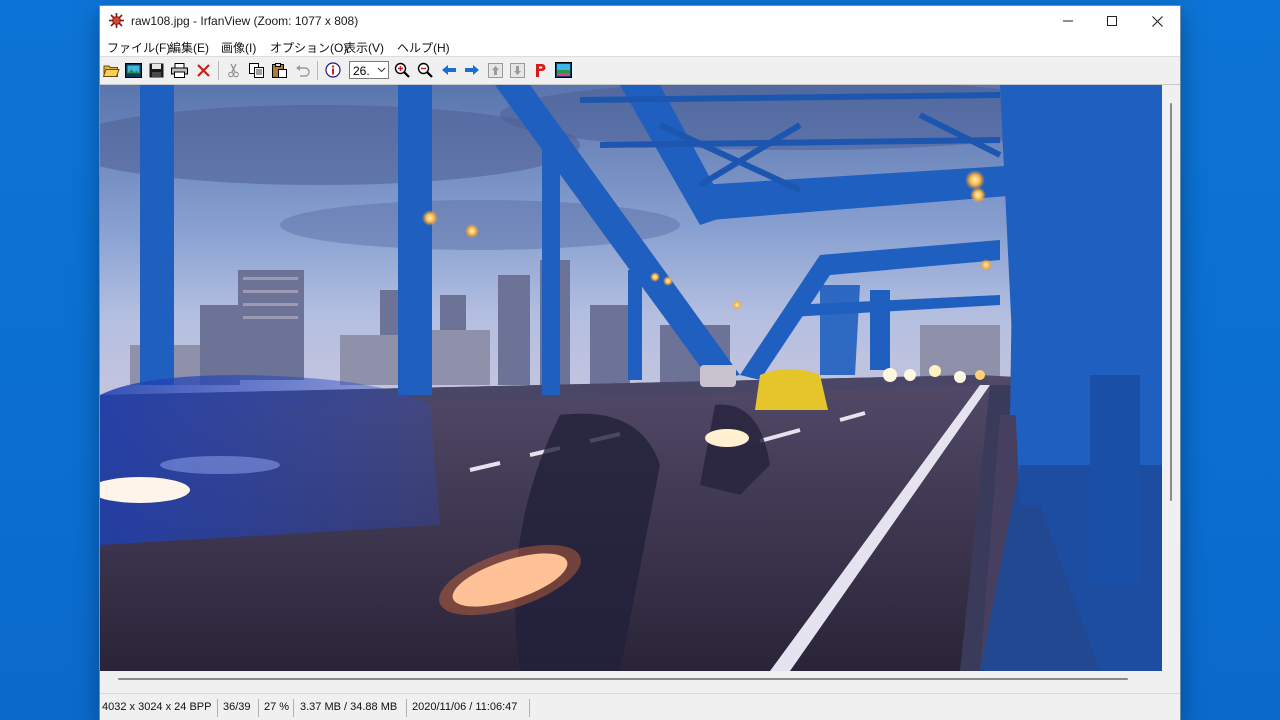 This screenshot has width=1280, height=720. I want to click on close-button, so click(1157, 21).